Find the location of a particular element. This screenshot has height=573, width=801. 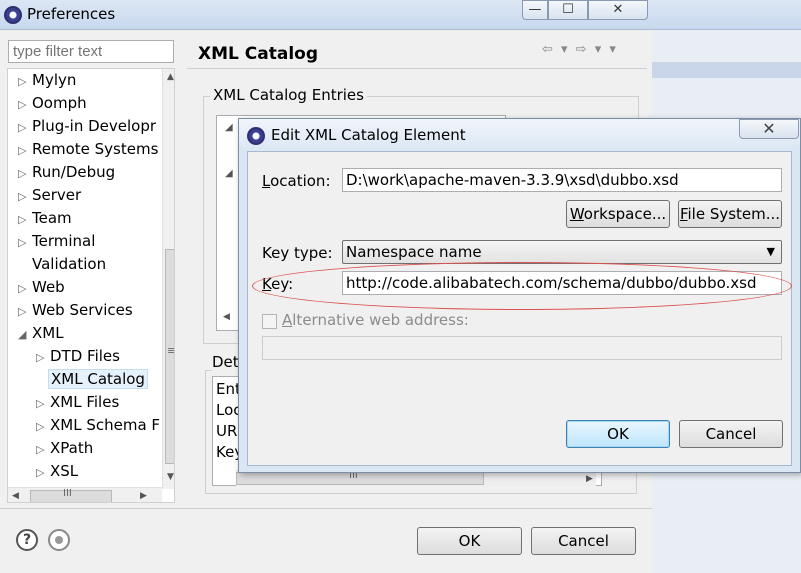

dialog-title-bar: Edit XML Catalog Element ✕ is located at coordinates (519, 135).